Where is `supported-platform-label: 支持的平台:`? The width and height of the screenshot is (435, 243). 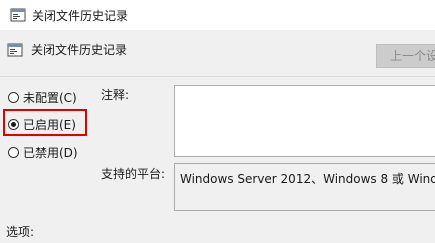
supported-platform-label: 支持的平台: is located at coordinates (133, 174).